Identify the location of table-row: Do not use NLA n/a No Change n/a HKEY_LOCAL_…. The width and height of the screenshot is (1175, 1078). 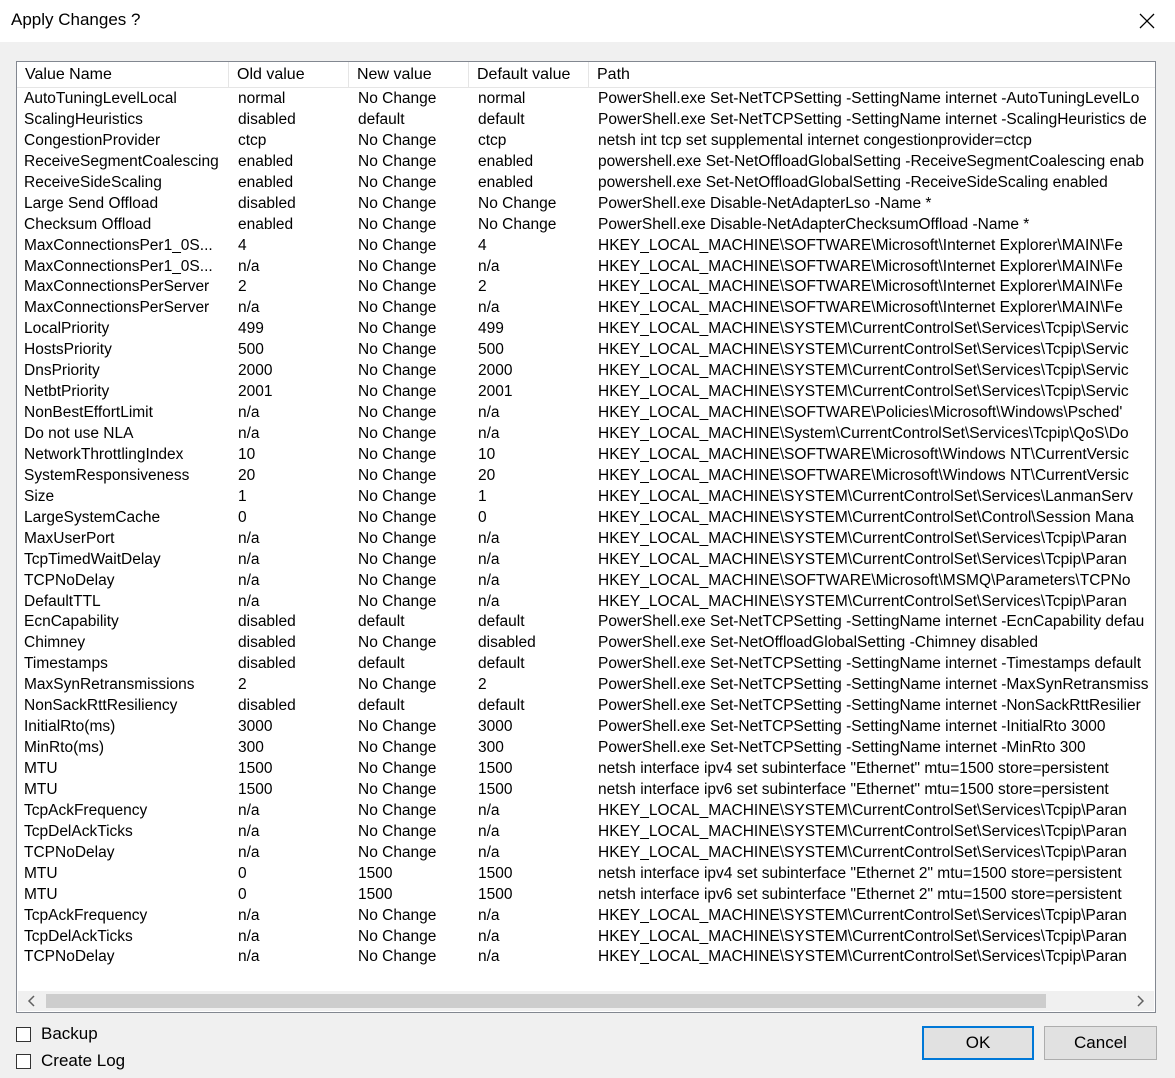
(586, 433).